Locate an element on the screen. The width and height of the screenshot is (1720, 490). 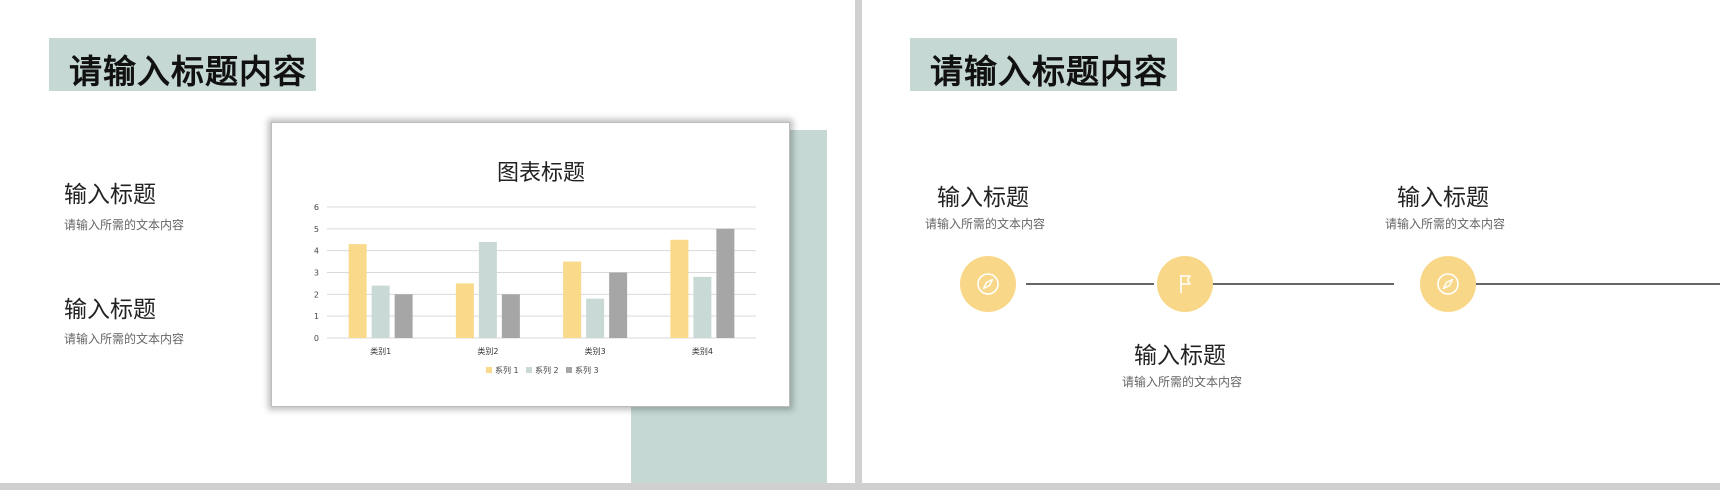
y-tick-label: 2 is located at coordinates (316, 294).